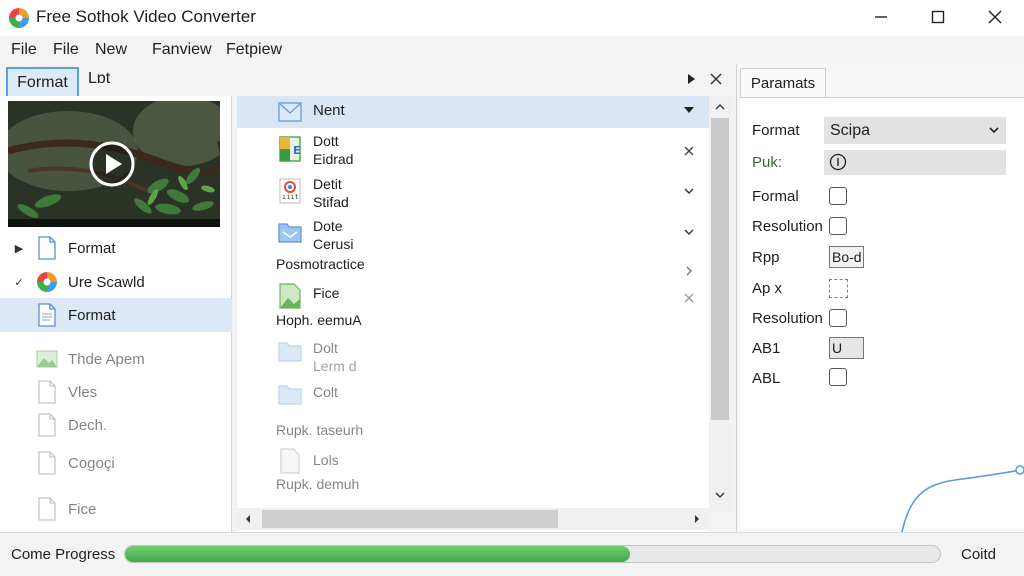  What do you see at coordinates (776, 130) in the screenshot?
I see `param-format-label: Format` at bounding box center [776, 130].